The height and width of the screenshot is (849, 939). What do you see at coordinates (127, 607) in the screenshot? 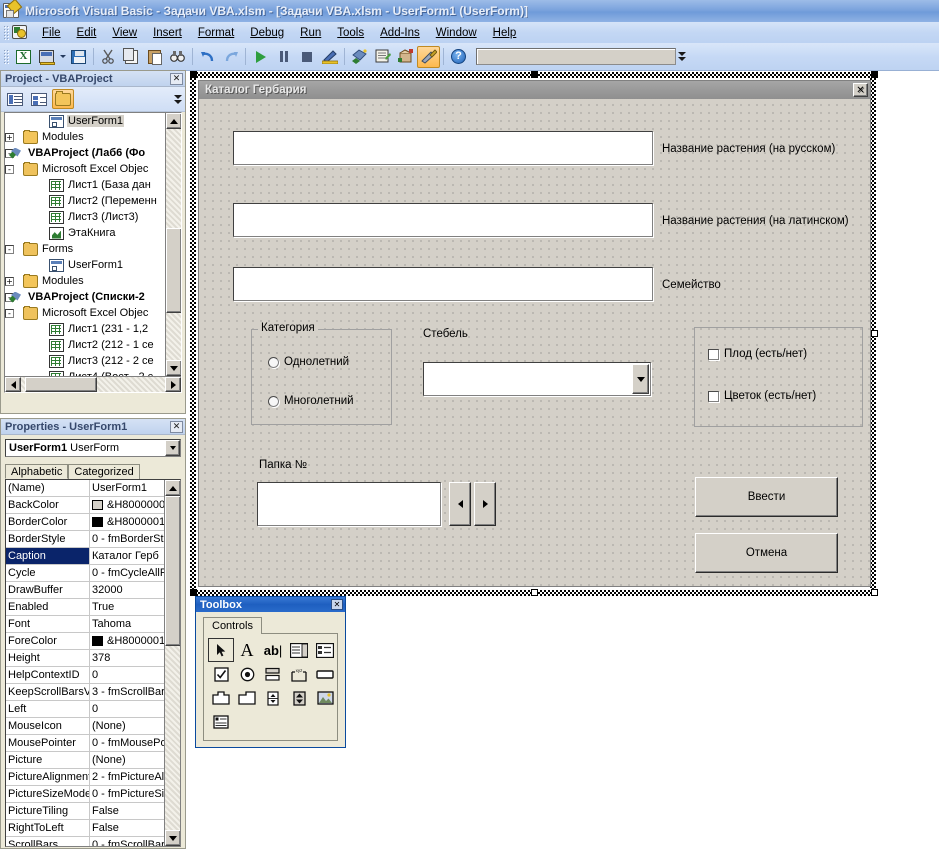
I see `property-value: True` at bounding box center [127, 607].